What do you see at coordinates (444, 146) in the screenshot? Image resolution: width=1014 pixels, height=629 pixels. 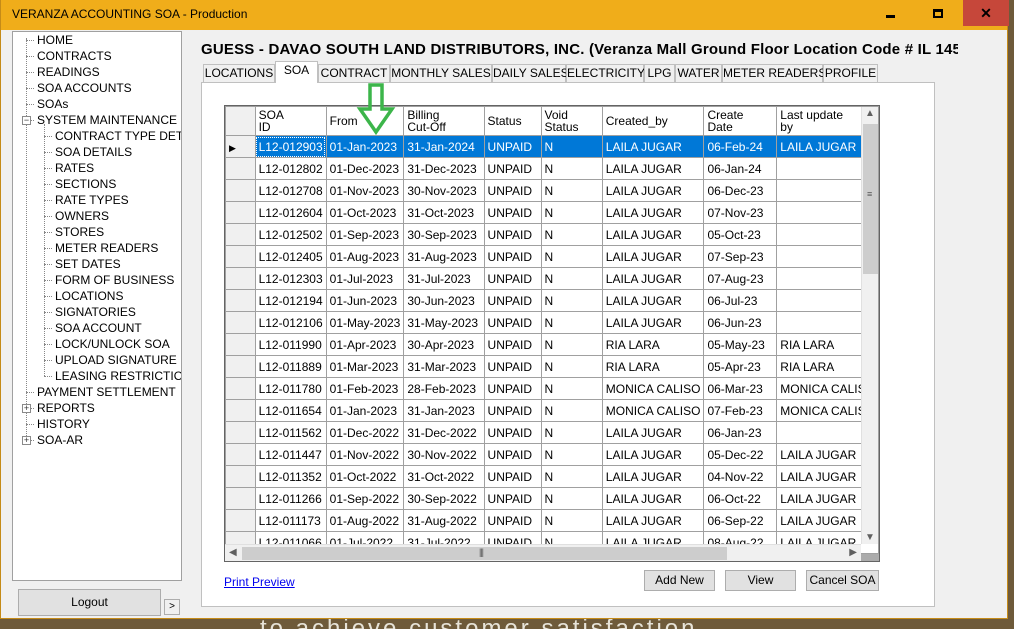 I see `table-cell: 31-Jan-2024` at bounding box center [444, 146].